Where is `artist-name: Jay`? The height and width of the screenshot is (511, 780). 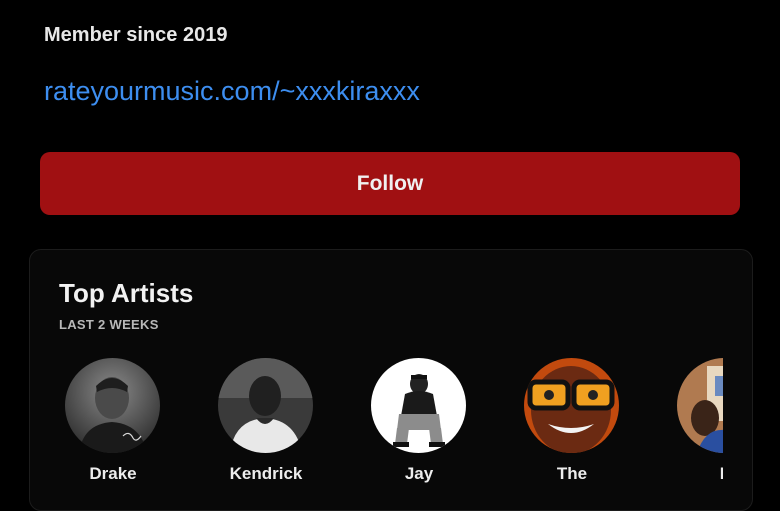
artist-name: Jay is located at coordinates (419, 473).